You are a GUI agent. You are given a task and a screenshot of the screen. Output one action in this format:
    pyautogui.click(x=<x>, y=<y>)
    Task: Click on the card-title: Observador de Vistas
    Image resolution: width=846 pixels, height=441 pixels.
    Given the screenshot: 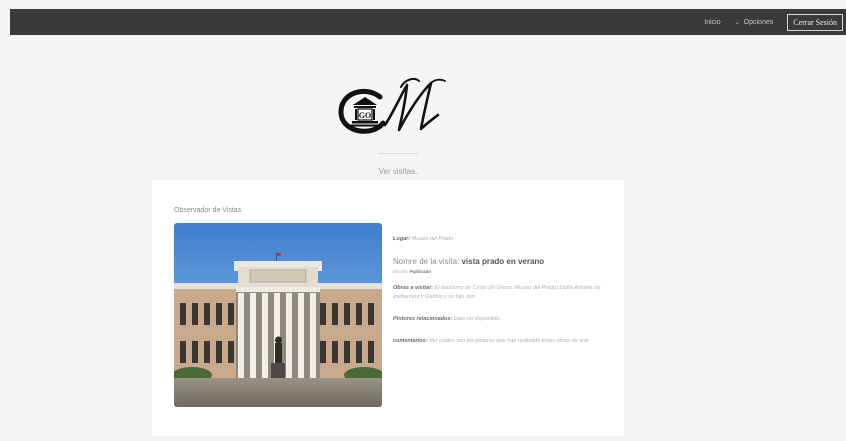 What is the action you would take?
    pyautogui.click(x=208, y=210)
    